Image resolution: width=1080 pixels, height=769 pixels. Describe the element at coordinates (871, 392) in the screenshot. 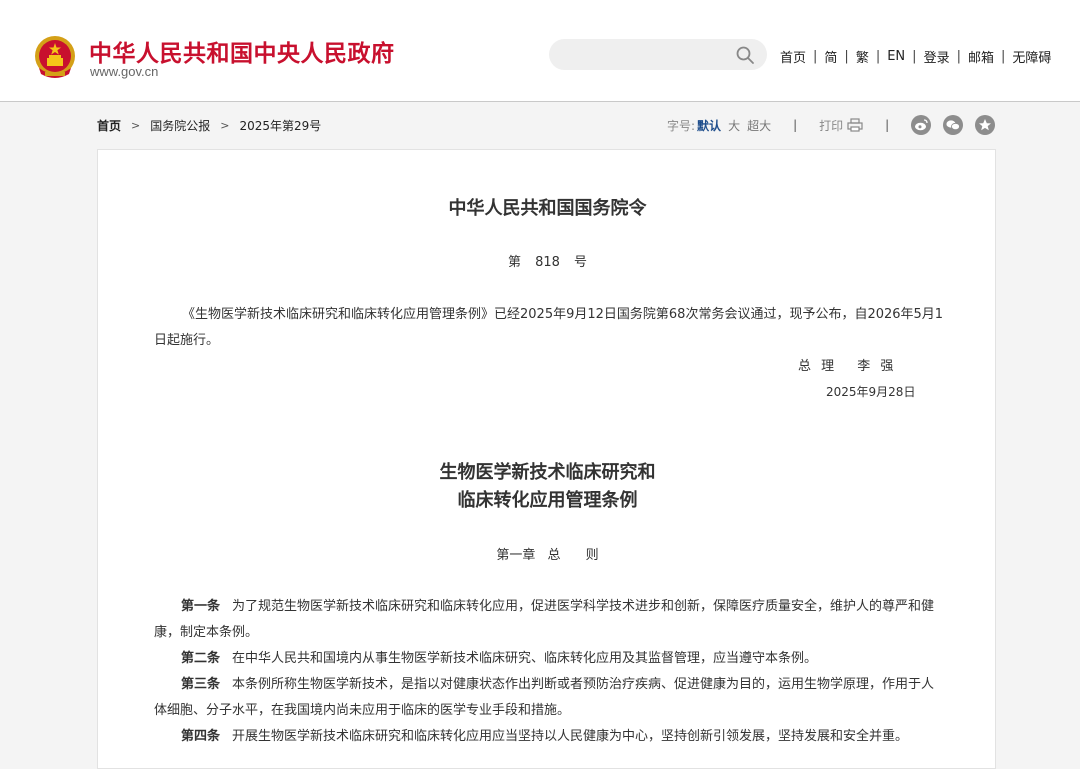

I see `sign-date: 2025年9月28日` at that location.